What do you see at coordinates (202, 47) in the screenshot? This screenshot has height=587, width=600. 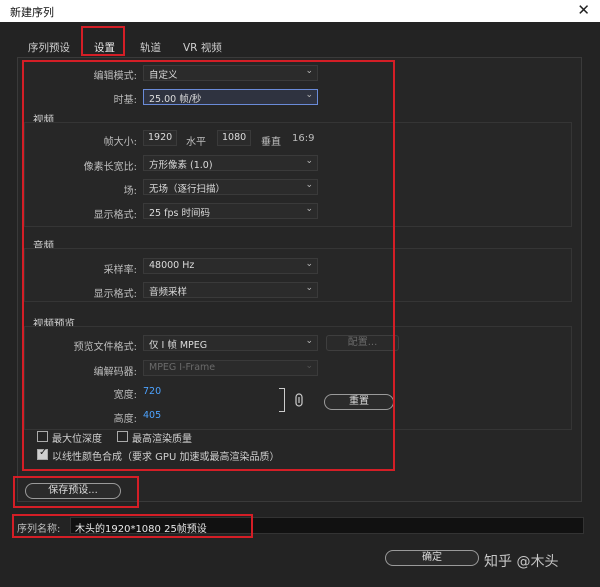 I see `tab-vr-video: VR 视频` at bounding box center [202, 47].